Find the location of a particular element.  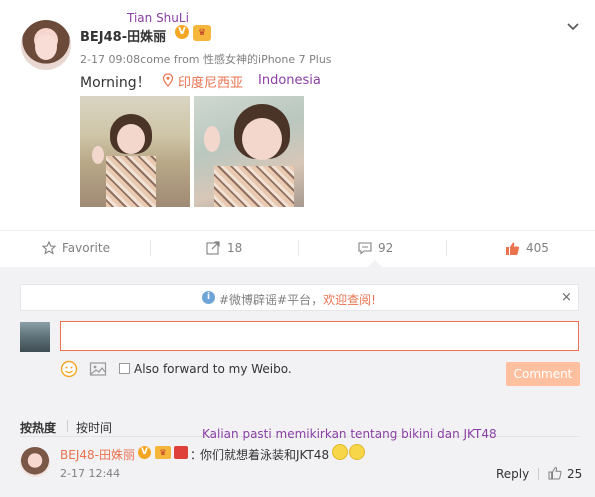

verified-badge: V is located at coordinates (182, 32).